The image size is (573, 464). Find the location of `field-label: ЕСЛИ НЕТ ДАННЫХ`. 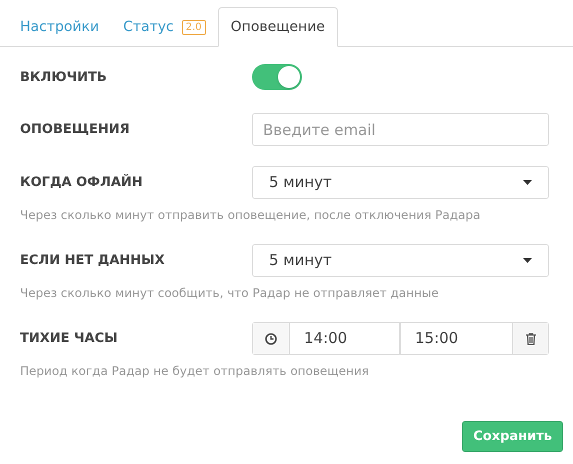

field-label: ЕСЛИ НЕТ ДАННЫХ is located at coordinates (93, 261).